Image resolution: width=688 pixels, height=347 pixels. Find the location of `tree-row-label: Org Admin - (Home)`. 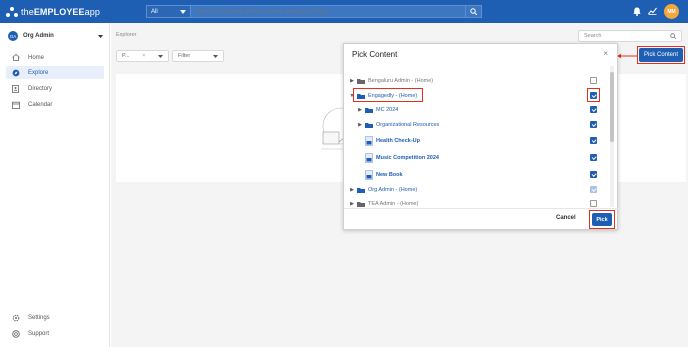

tree-row-label: Org Admin - (Home) is located at coordinates (393, 190).